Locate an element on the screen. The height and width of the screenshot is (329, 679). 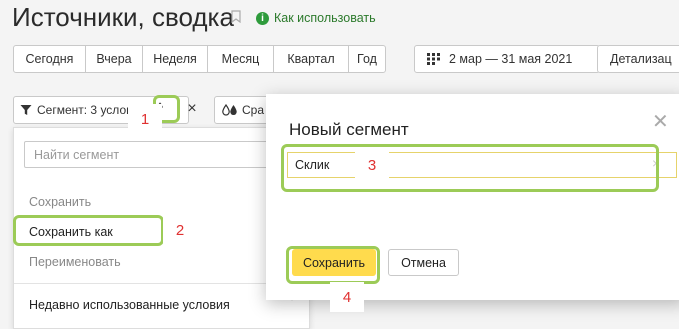
highlight-save-button is located at coordinates (333, 265).